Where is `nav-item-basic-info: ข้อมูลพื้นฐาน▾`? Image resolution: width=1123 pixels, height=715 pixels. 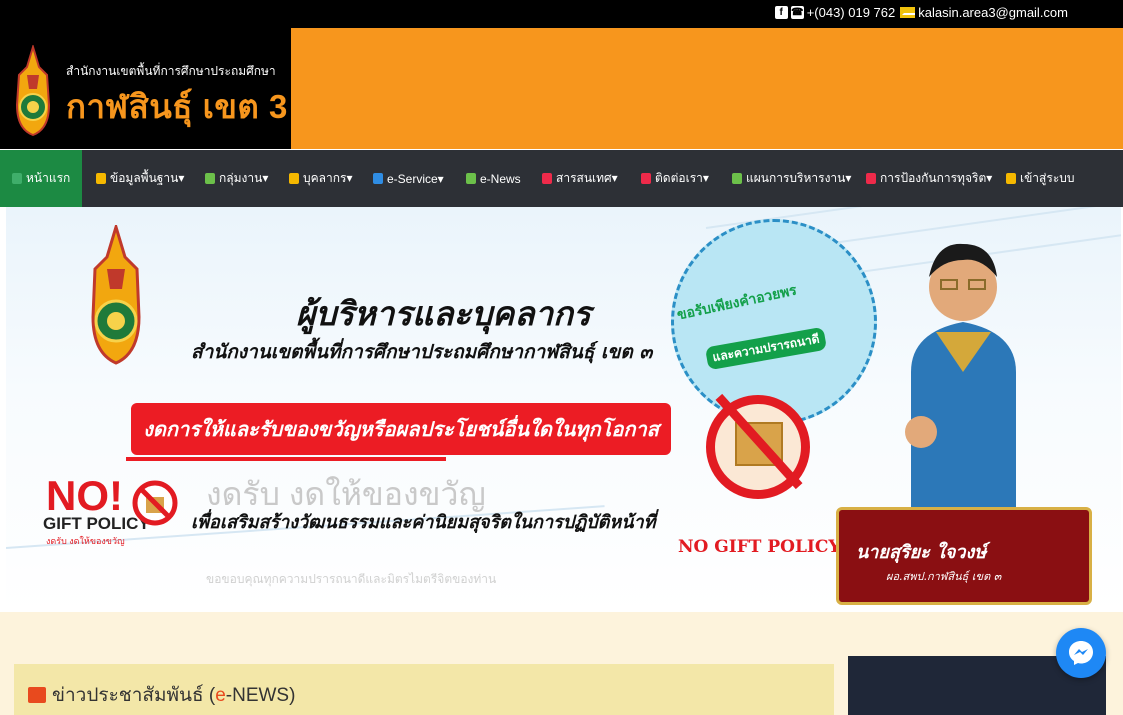
nav-item-basic-info: ข้อมูลพื้นฐาน▾ is located at coordinates (140, 178).